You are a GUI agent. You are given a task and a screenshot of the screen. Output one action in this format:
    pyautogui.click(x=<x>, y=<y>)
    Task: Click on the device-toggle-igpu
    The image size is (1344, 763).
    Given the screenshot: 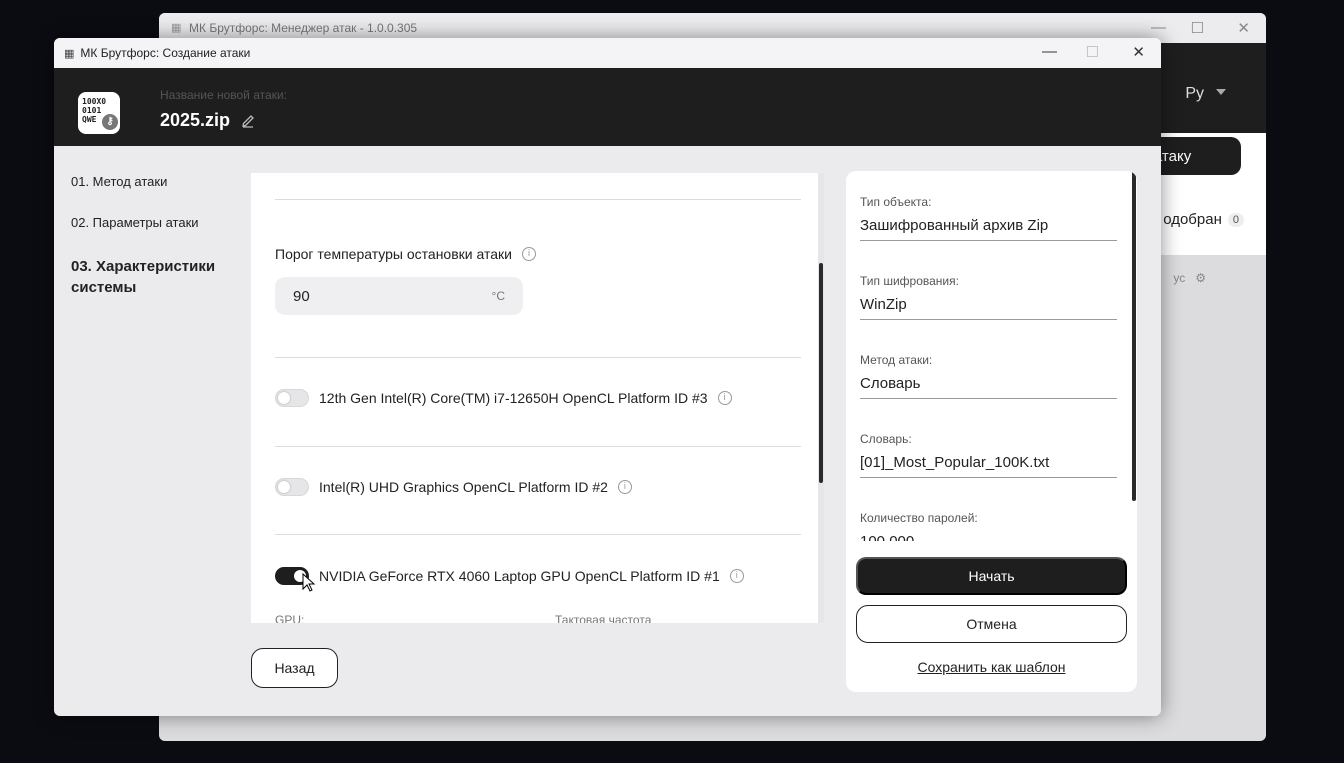 What is the action you would take?
    pyautogui.click(x=292, y=487)
    